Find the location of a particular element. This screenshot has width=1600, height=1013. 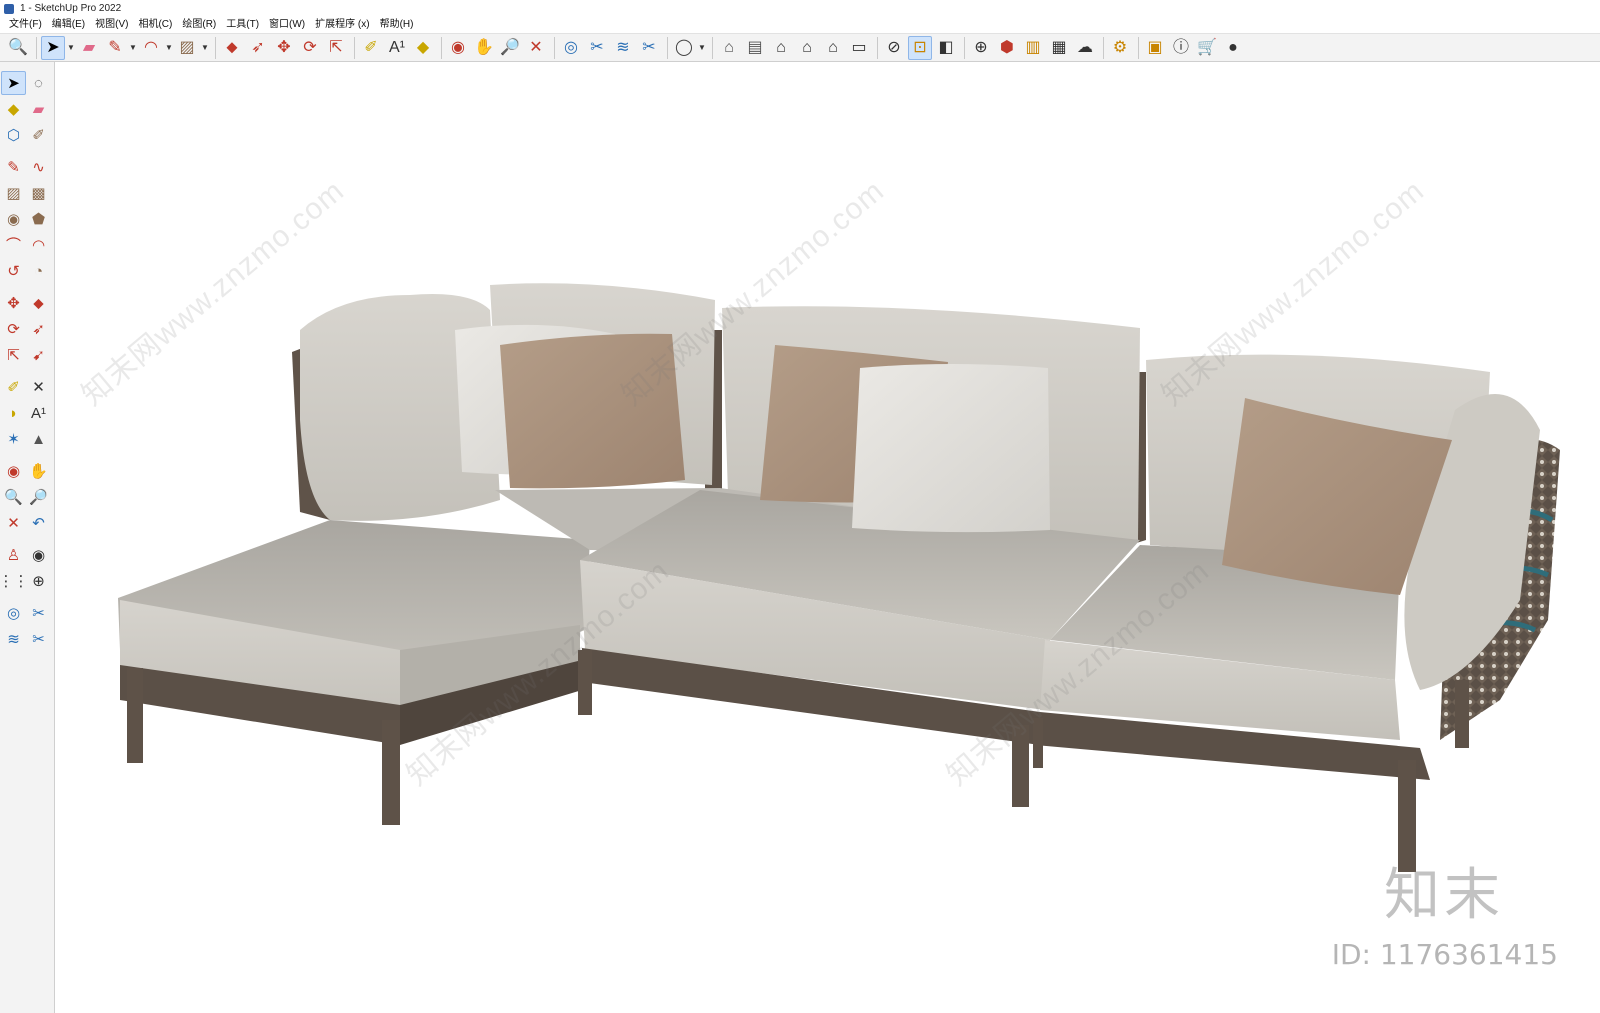

3d-text-tool-button: ▲ is located at coordinates (38, 439).